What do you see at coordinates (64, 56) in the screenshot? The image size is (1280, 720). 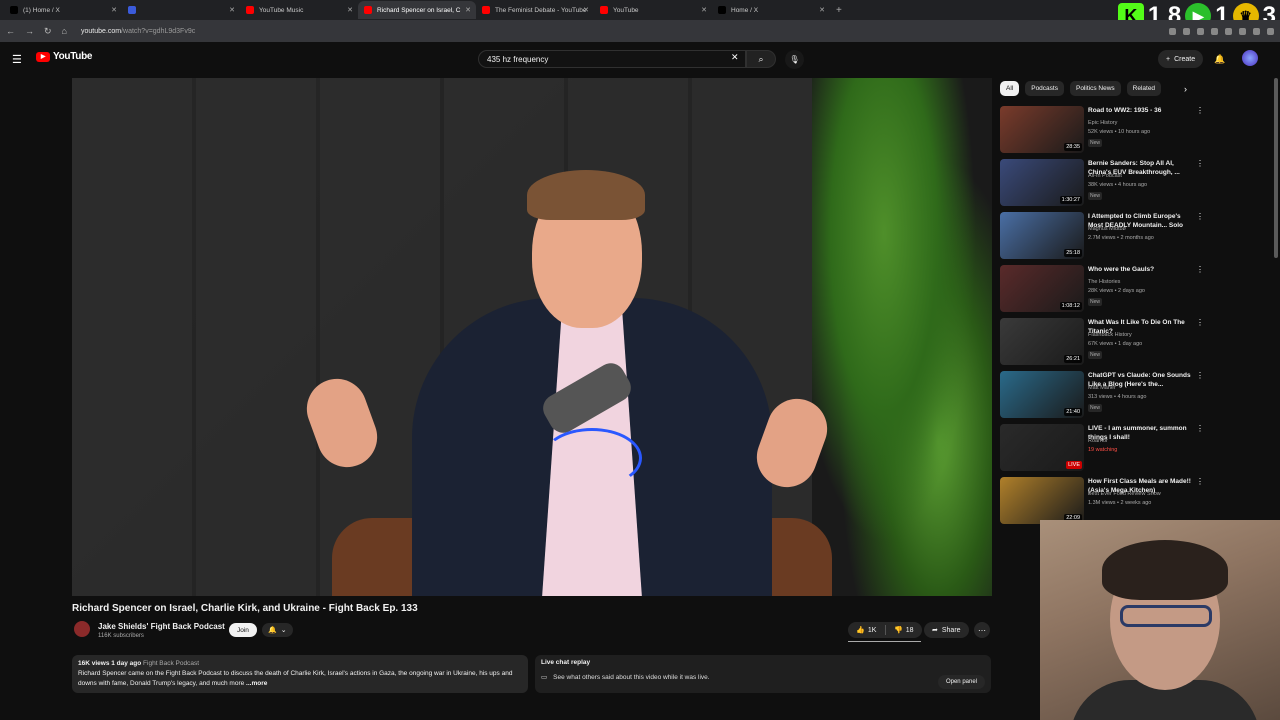 I see `youtube-logo: ▶ YouTube` at bounding box center [64, 56].